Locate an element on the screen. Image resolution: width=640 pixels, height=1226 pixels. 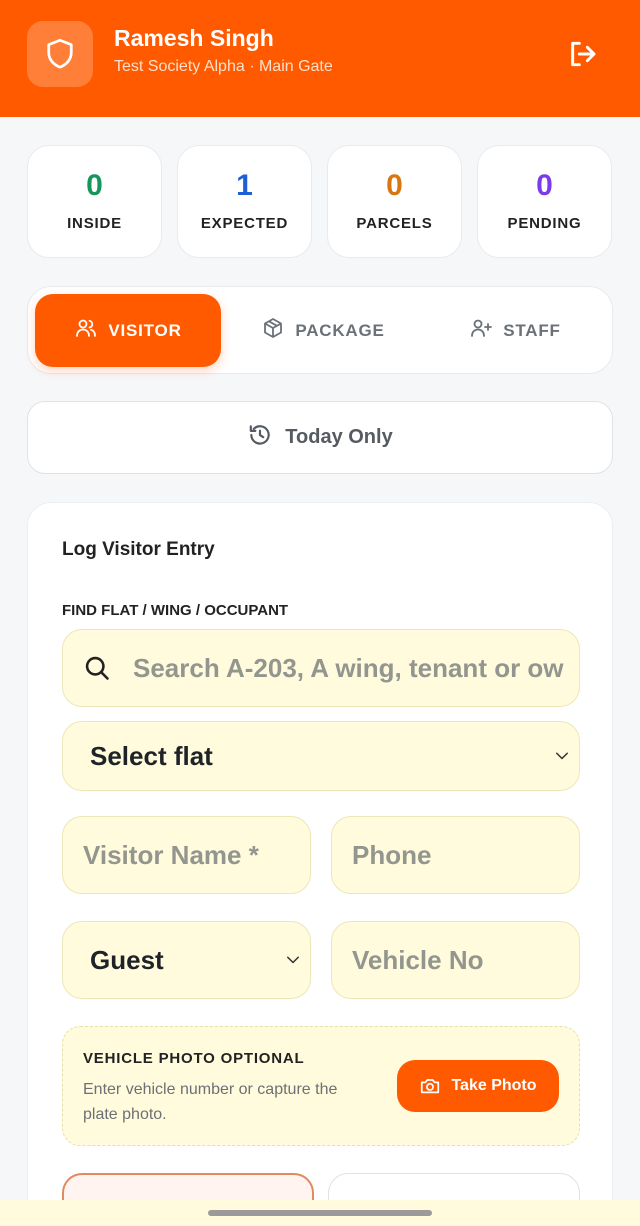
flat-select-value: Select flat is located at coordinates (151, 755).